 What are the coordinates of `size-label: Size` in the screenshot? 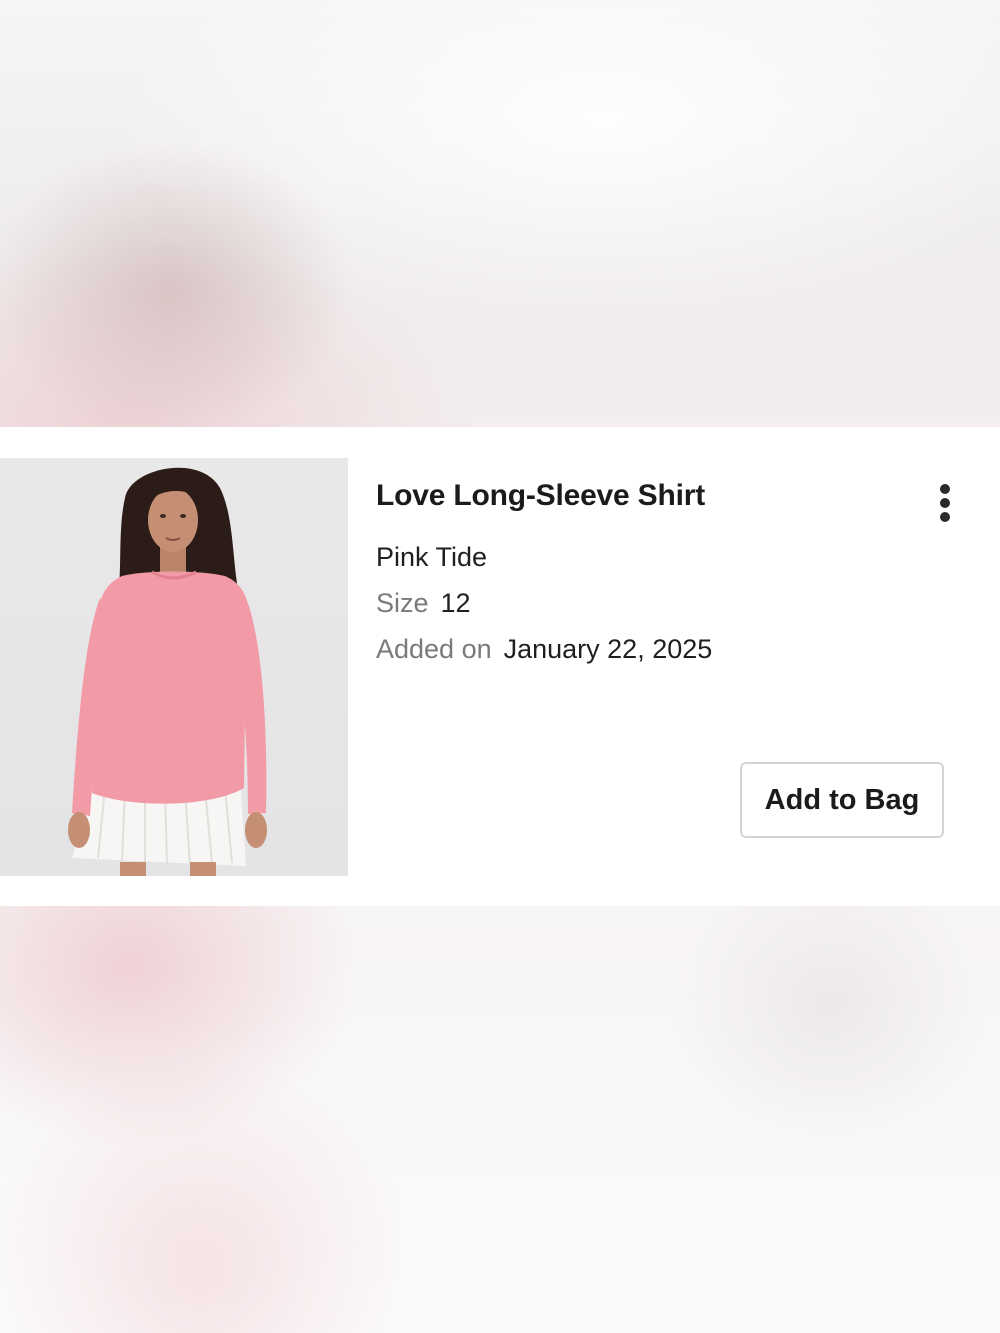 It's located at (402, 603).